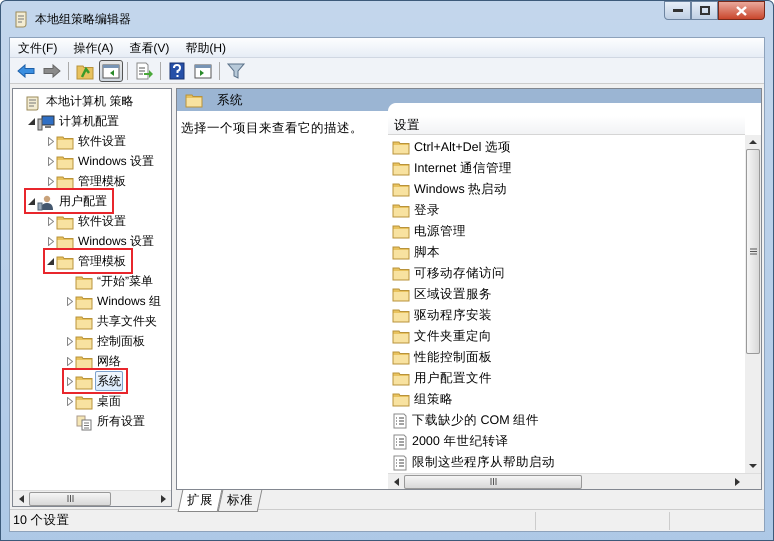  Describe the element at coordinates (109, 361) in the screenshot. I see `tree-item: 网络` at that location.